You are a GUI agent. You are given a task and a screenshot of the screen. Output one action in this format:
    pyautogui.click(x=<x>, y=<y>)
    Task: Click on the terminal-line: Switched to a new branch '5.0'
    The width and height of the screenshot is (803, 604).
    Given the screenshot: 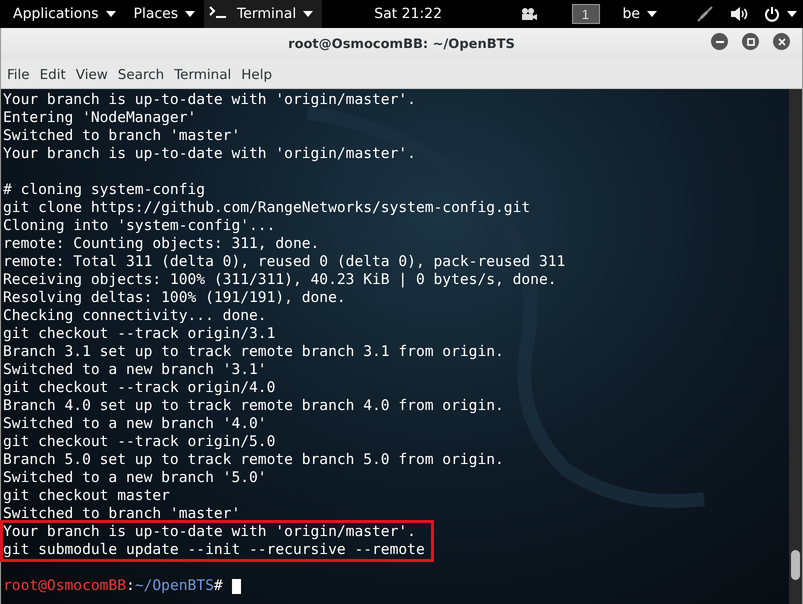 What is the action you would take?
    pyautogui.click(x=135, y=478)
    